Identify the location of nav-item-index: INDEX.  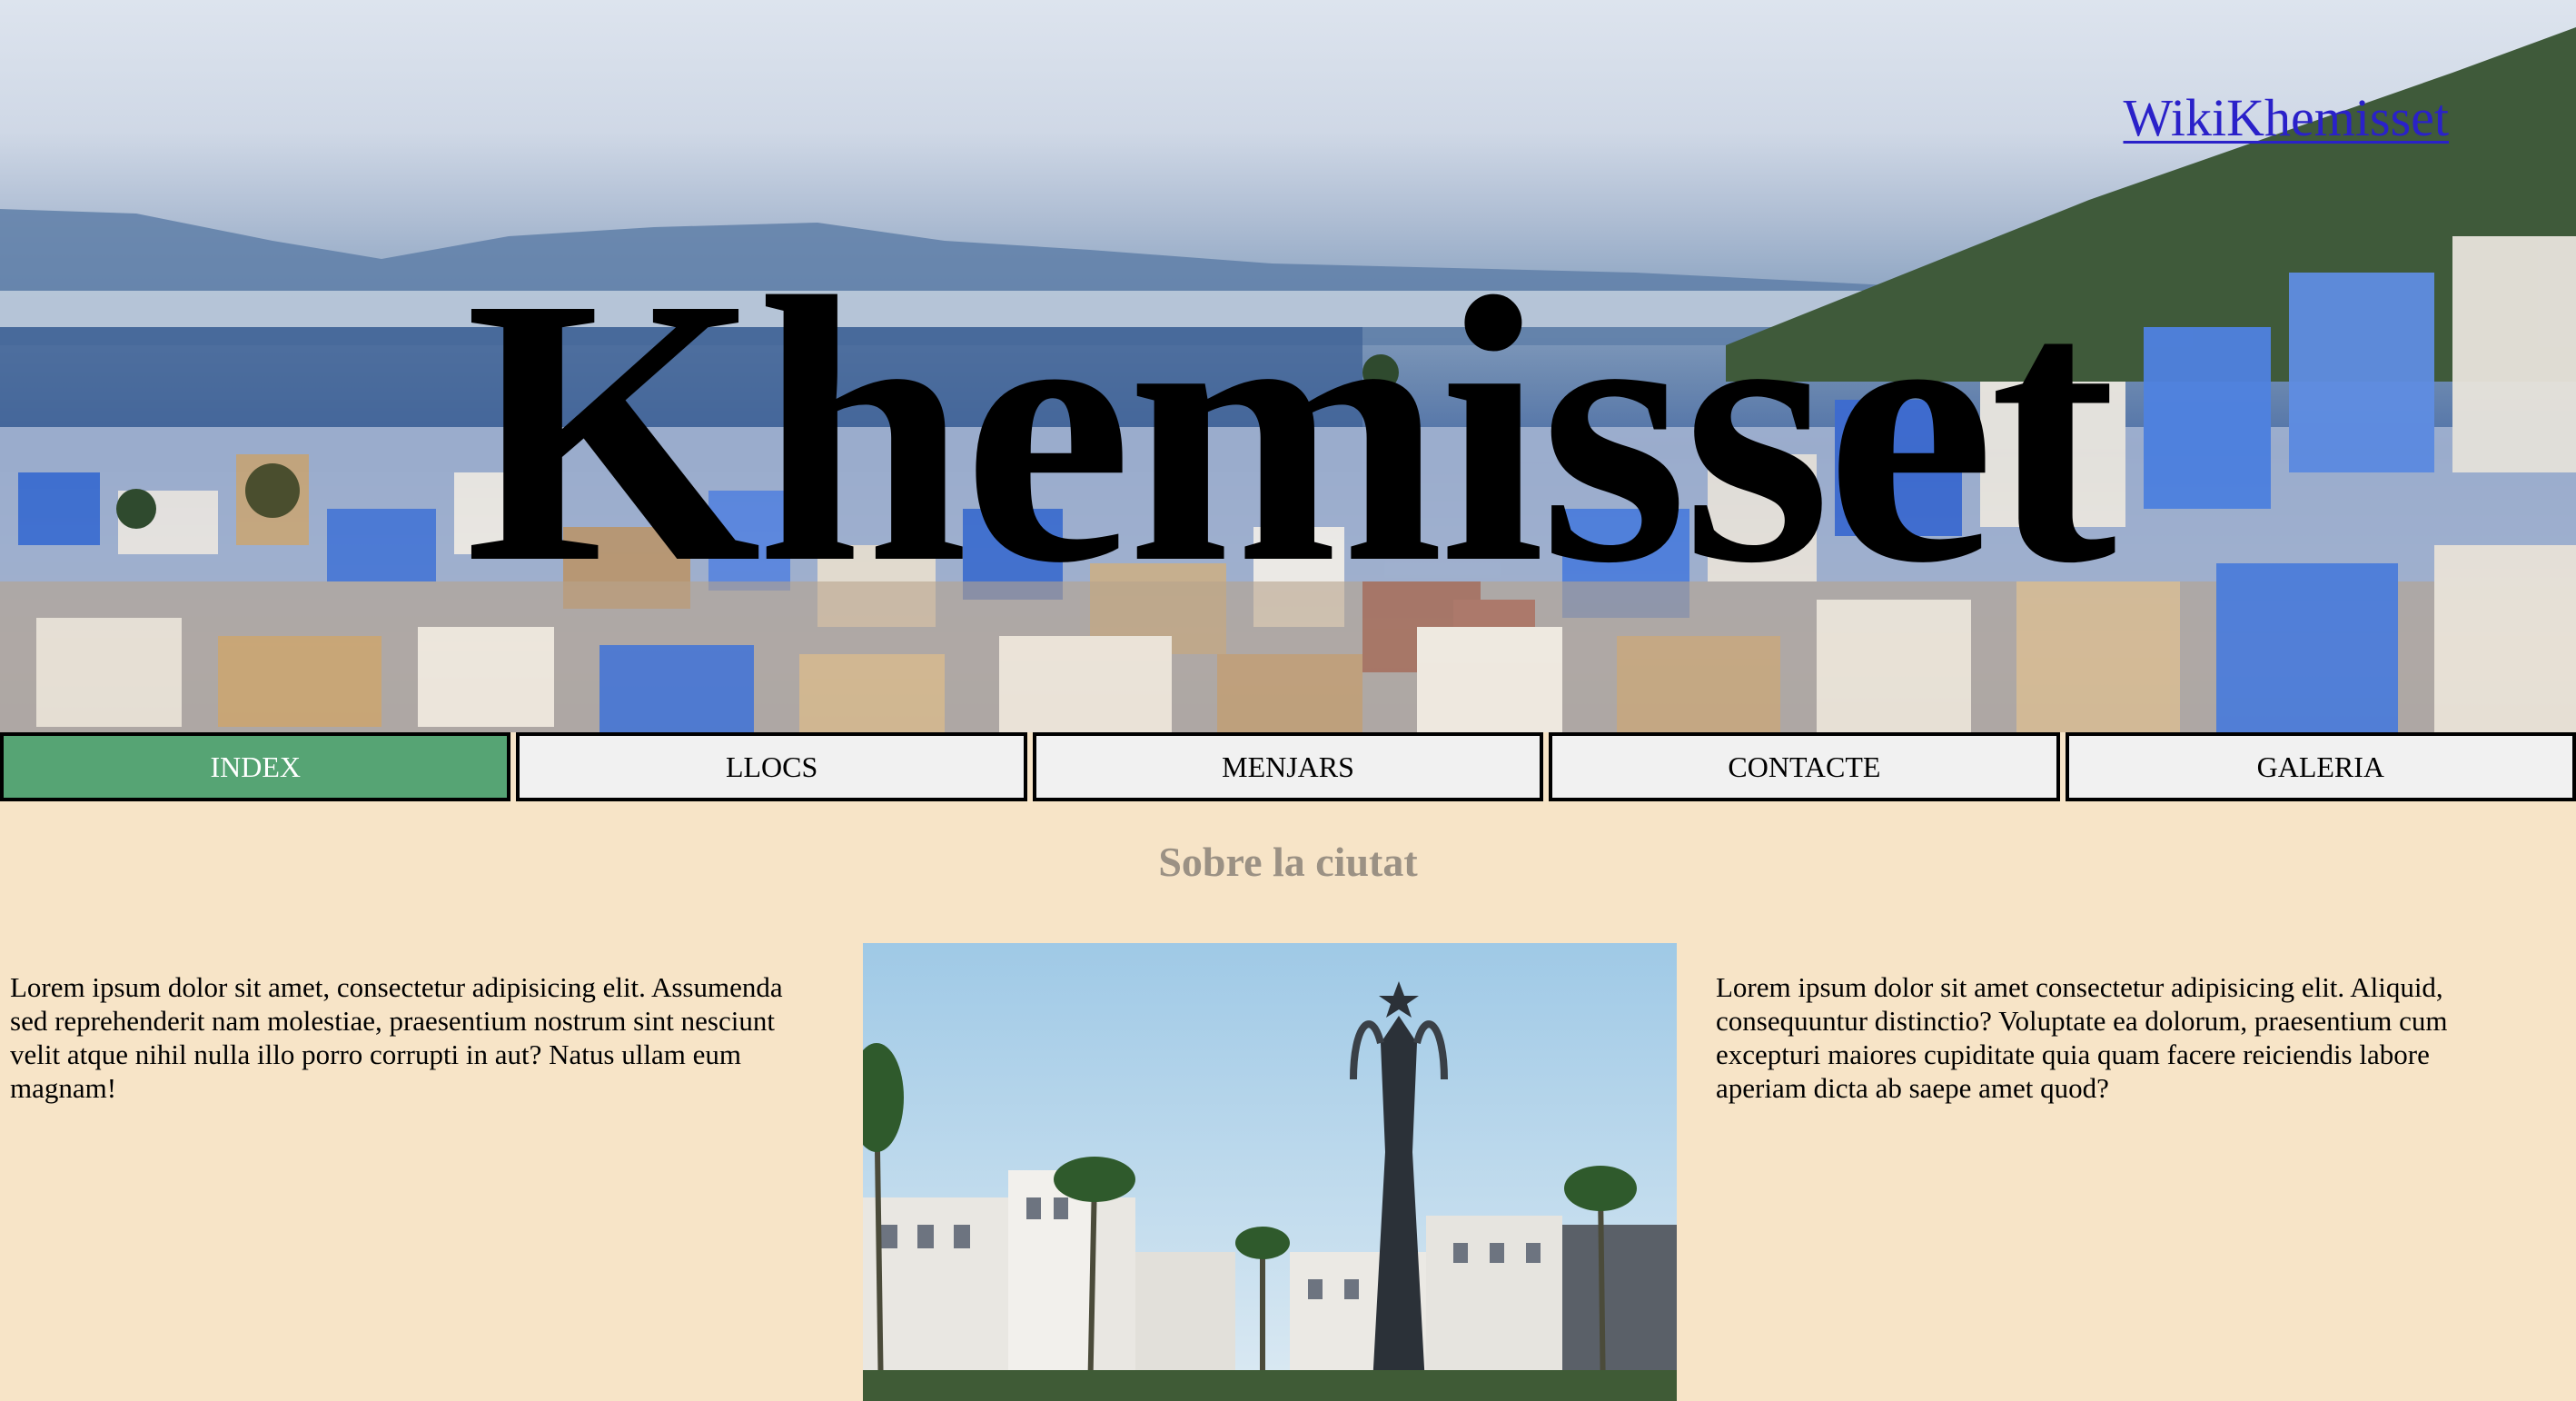
(255, 766).